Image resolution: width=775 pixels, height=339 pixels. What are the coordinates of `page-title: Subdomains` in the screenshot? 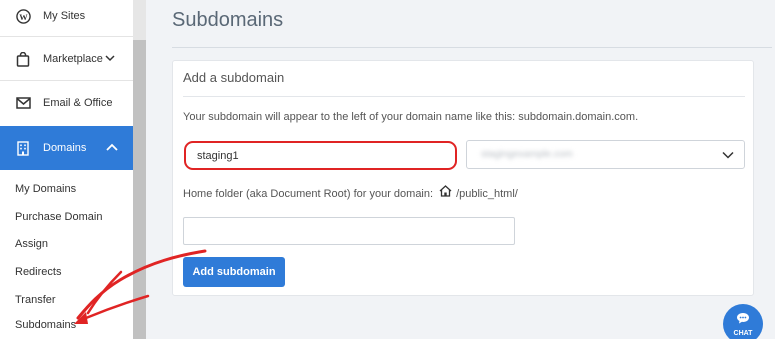 It's located at (228, 20).